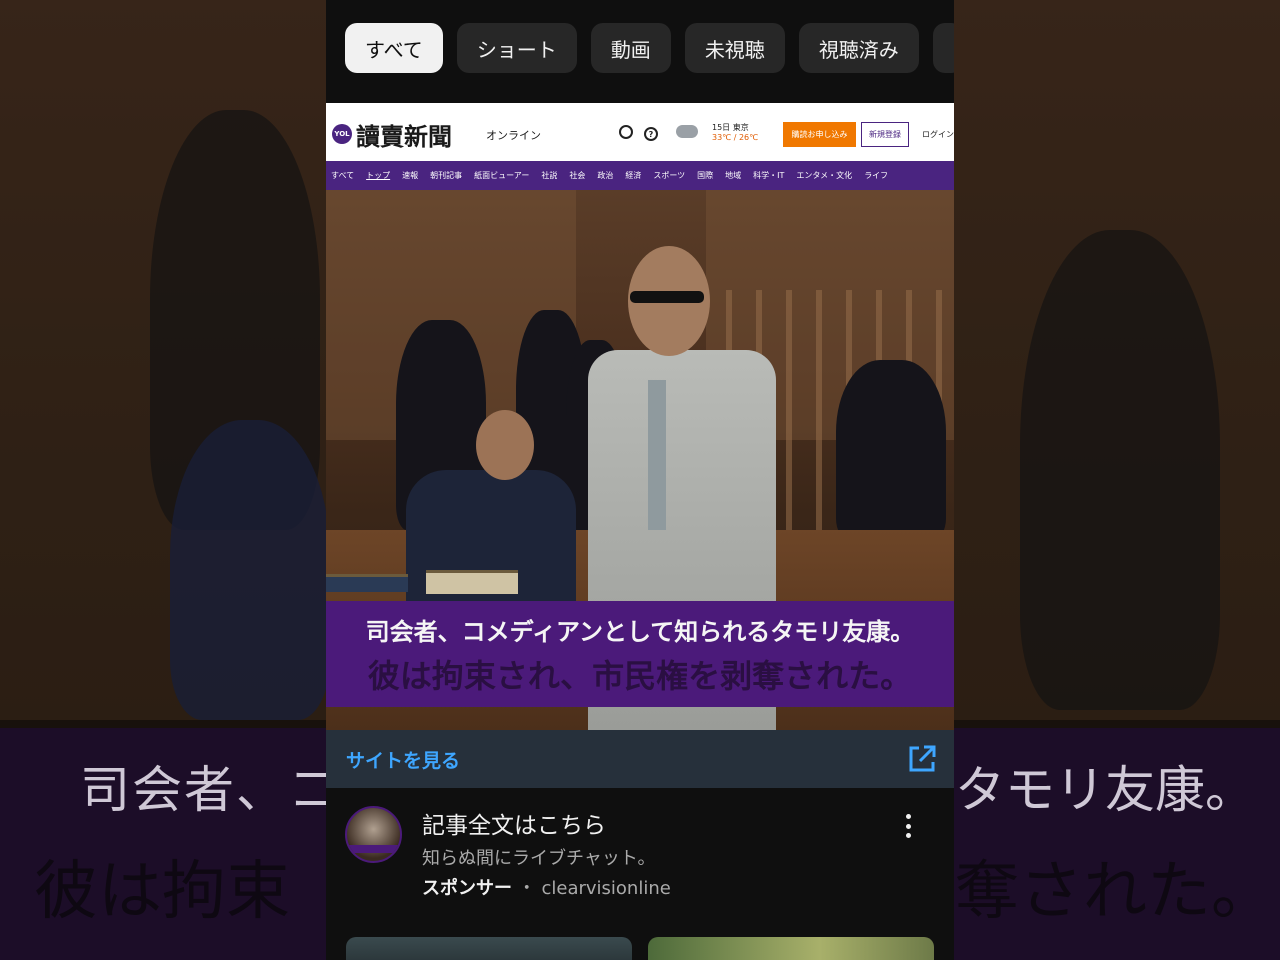 Image resolution: width=1280 pixels, height=960 pixels. Describe the element at coordinates (1115, 892) in the screenshot. I see `backdrop-caption-line2-right: 奪された。` at that location.